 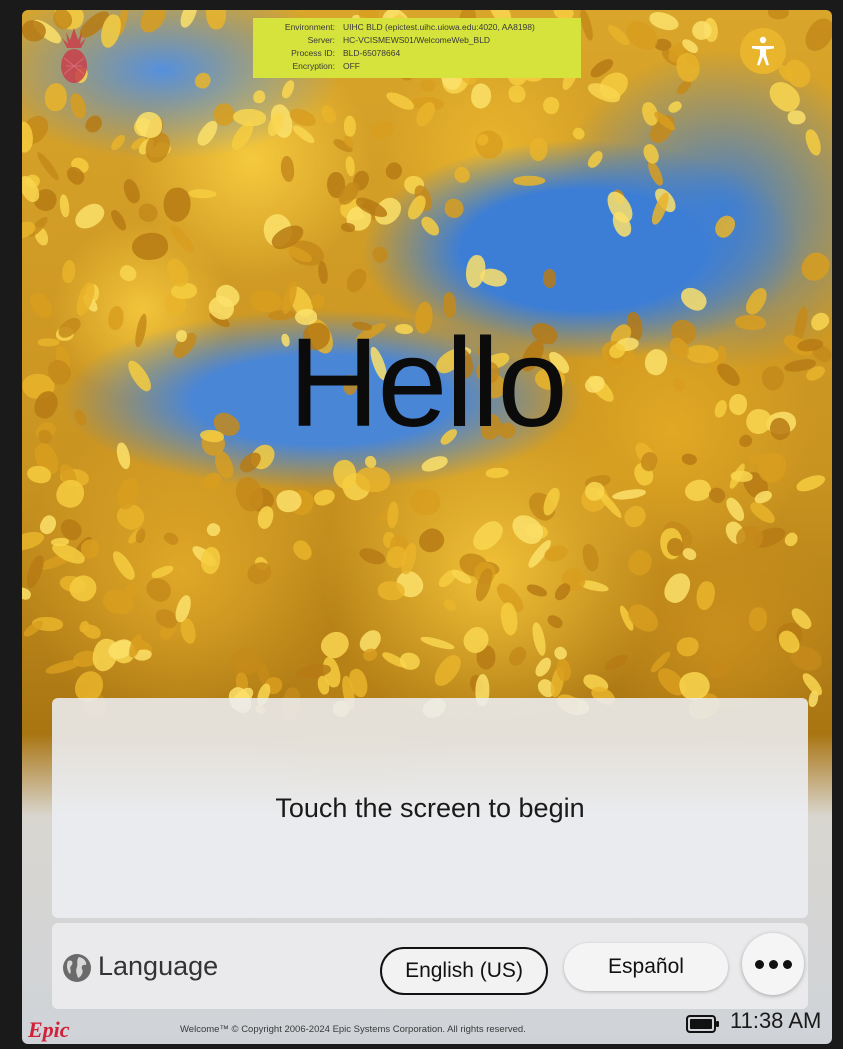 I want to click on accessibility-button, so click(x=763, y=51).